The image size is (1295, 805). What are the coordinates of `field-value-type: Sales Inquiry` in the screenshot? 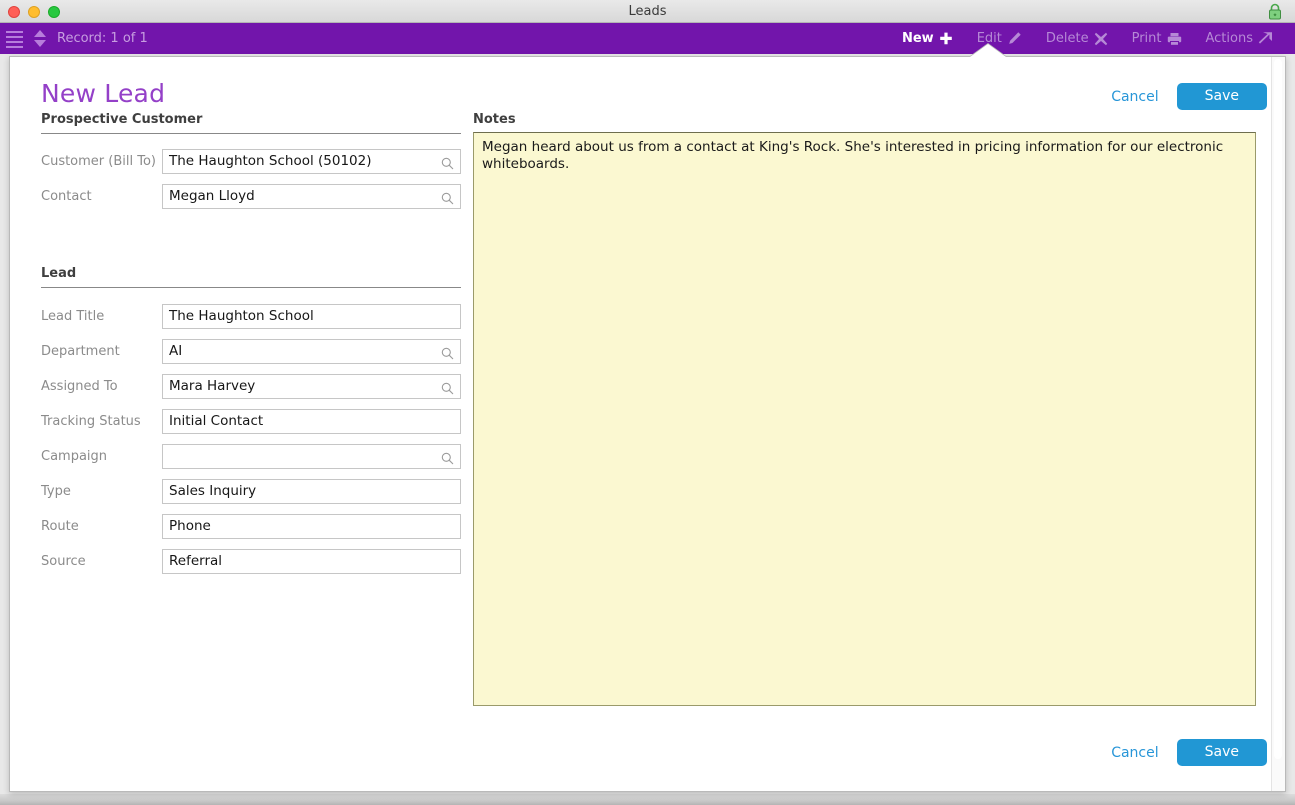 It's located at (213, 491).